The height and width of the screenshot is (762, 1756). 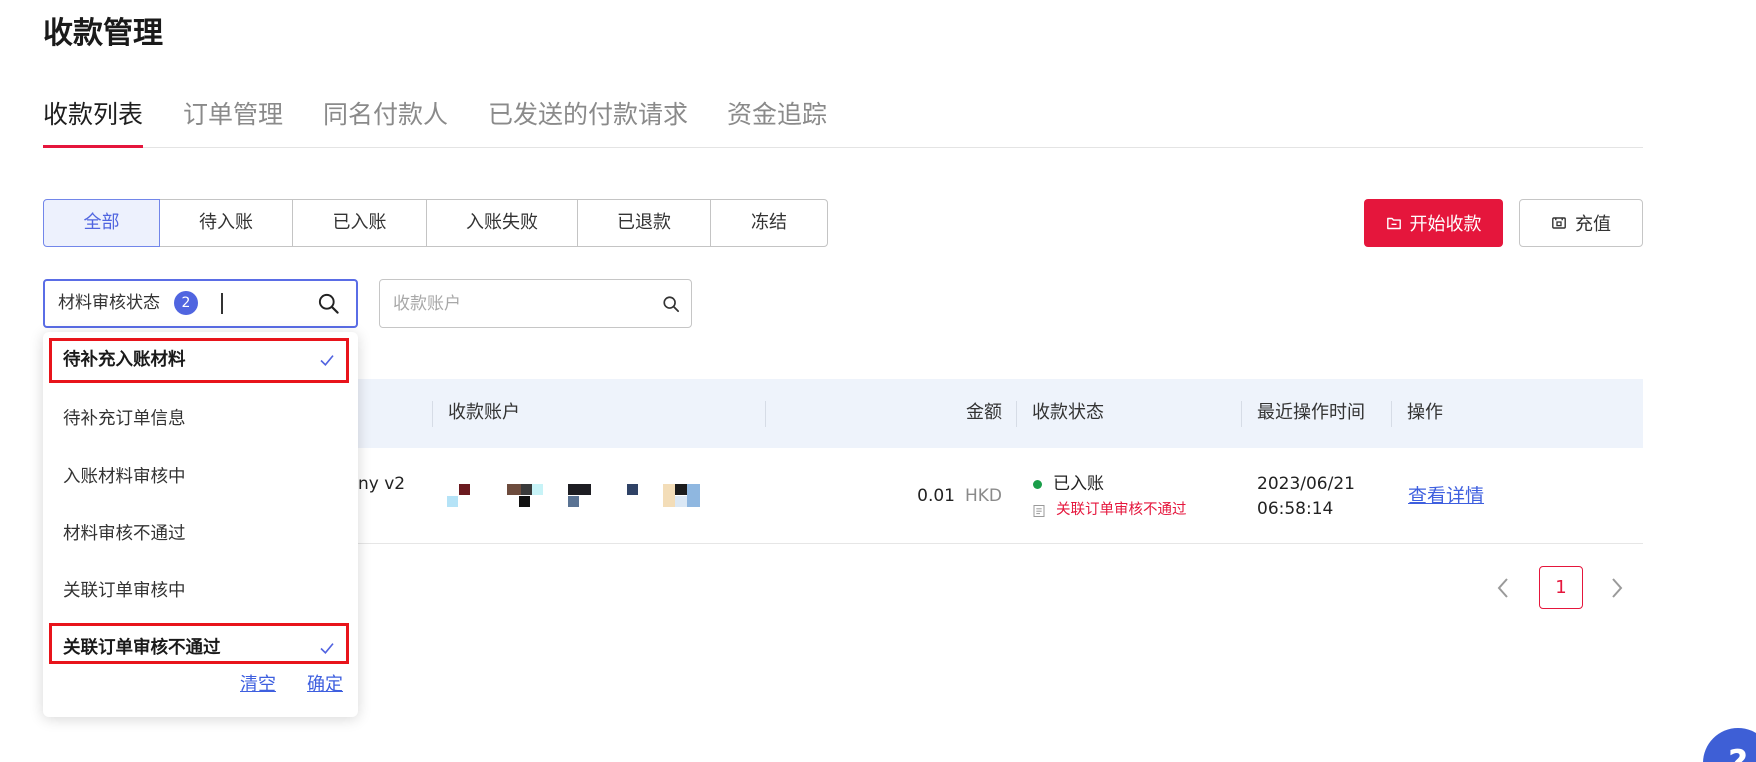 I want to click on column-header-updated: 最近操作时间, so click(x=1311, y=412).